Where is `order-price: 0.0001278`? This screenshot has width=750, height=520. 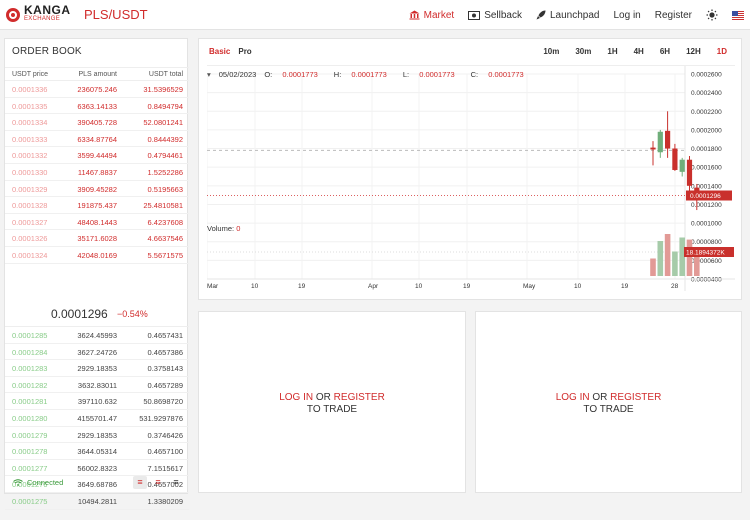 order-price: 0.0001278 is located at coordinates (30, 452).